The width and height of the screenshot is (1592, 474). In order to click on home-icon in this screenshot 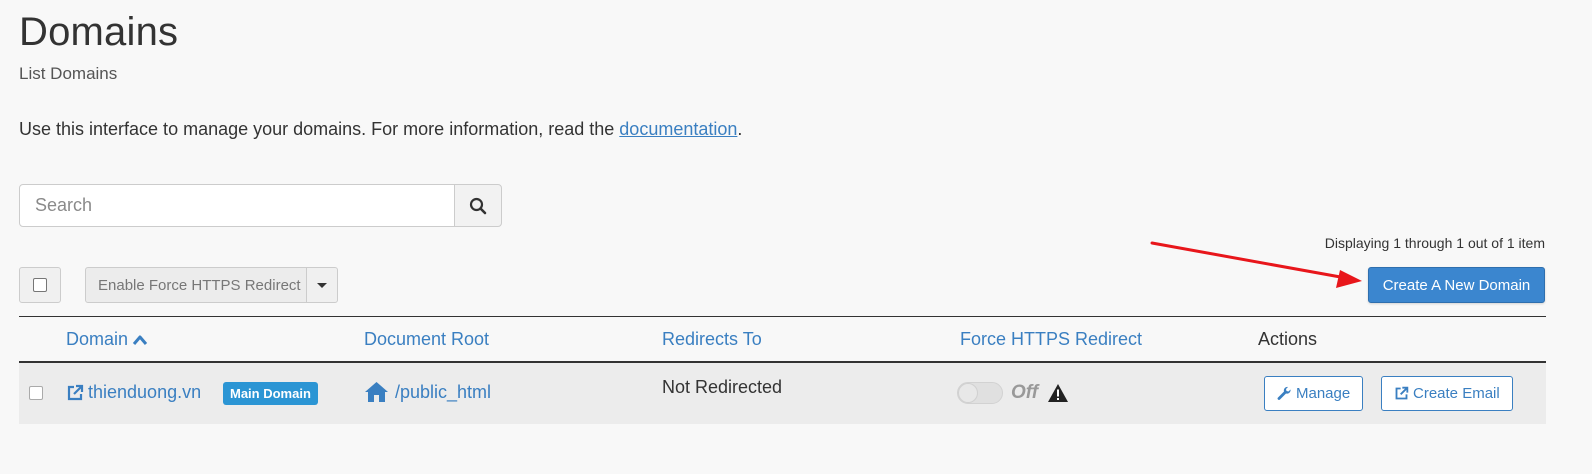, I will do `click(376, 392)`.